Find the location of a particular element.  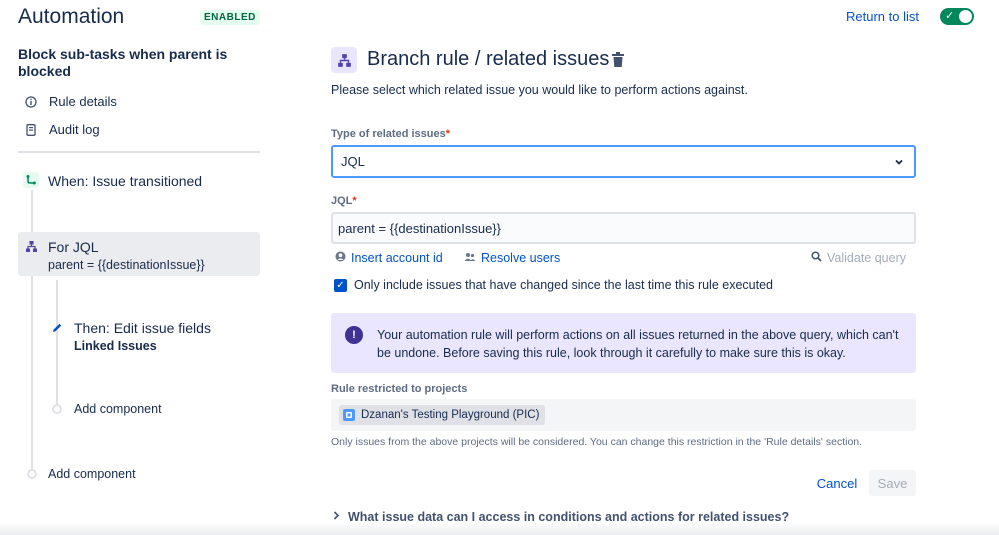

page-title: Branch rule / related issues is located at coordinates (488, 59).